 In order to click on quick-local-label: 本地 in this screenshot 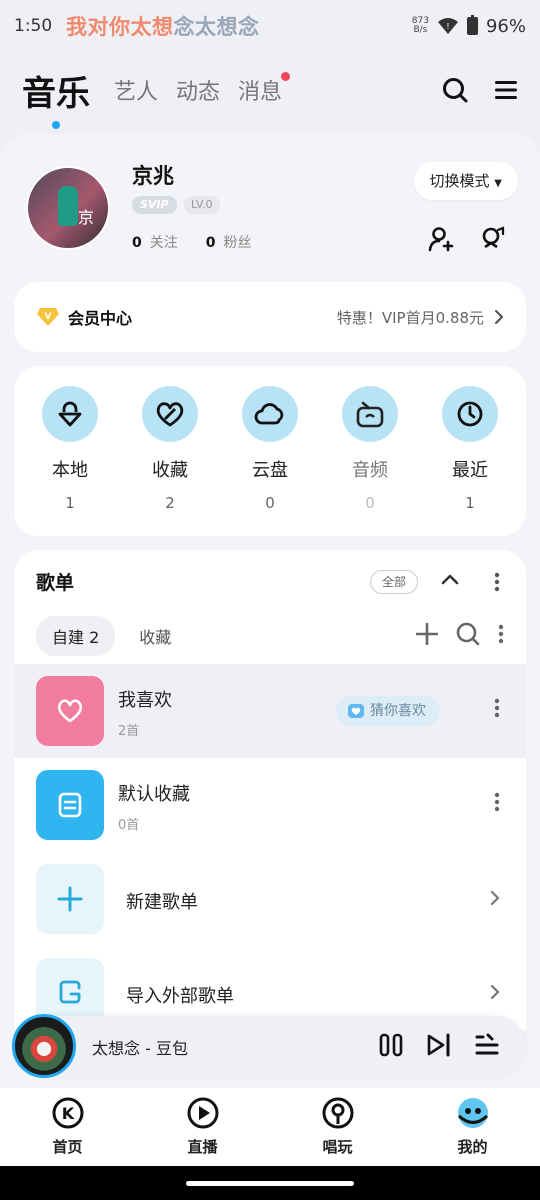, I will do `click(70, 470)`.